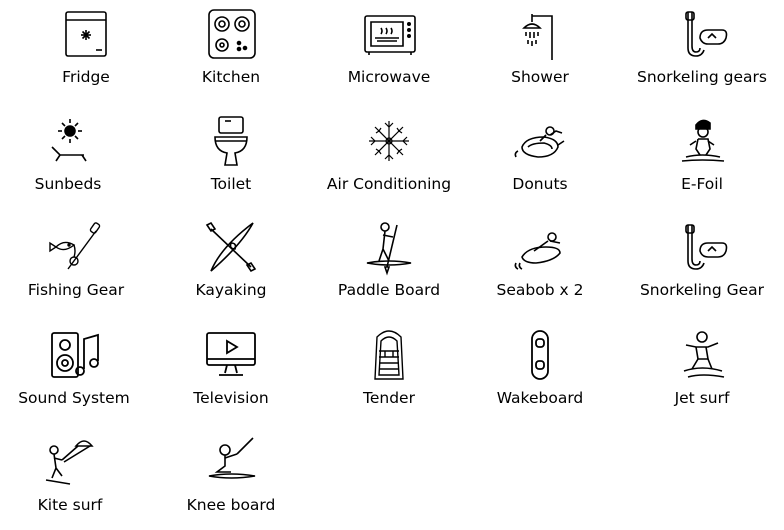 This screenshot has width=784, height=530. I want to click on amenity-item: Fishing Gear, so click(77, 263).